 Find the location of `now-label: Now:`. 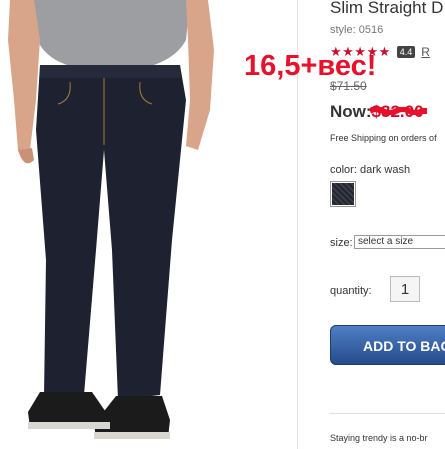

now-label: Now: is located at coordinates (351, 111).